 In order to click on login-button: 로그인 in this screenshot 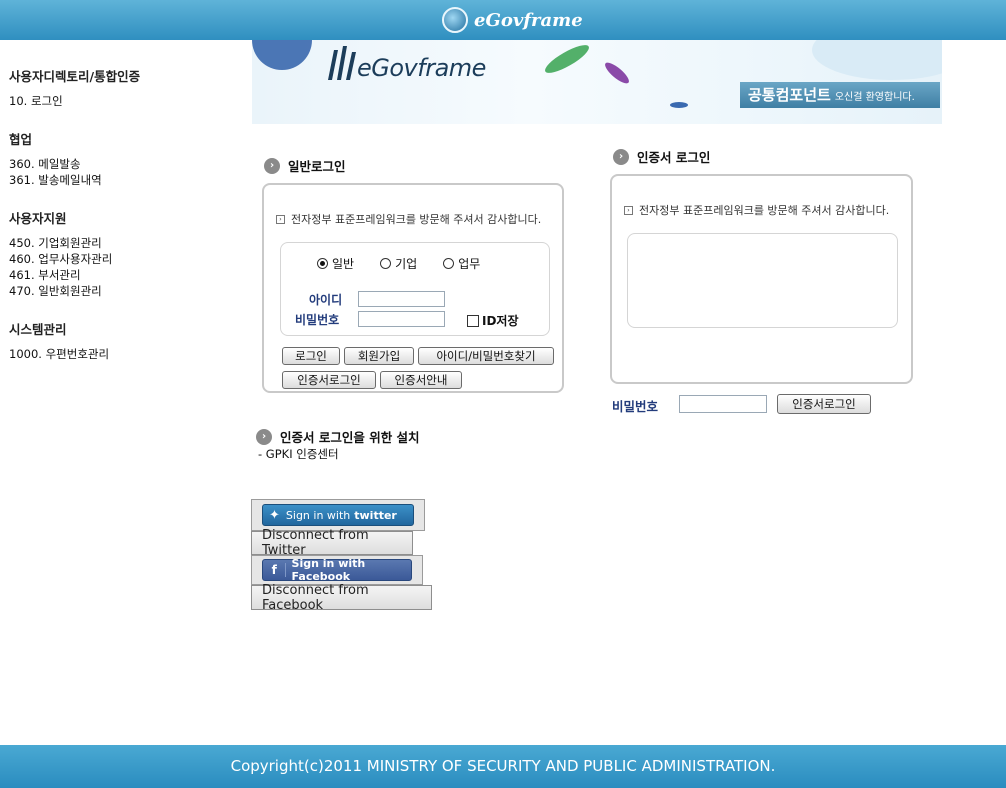, I will do `click(311, 356)`.